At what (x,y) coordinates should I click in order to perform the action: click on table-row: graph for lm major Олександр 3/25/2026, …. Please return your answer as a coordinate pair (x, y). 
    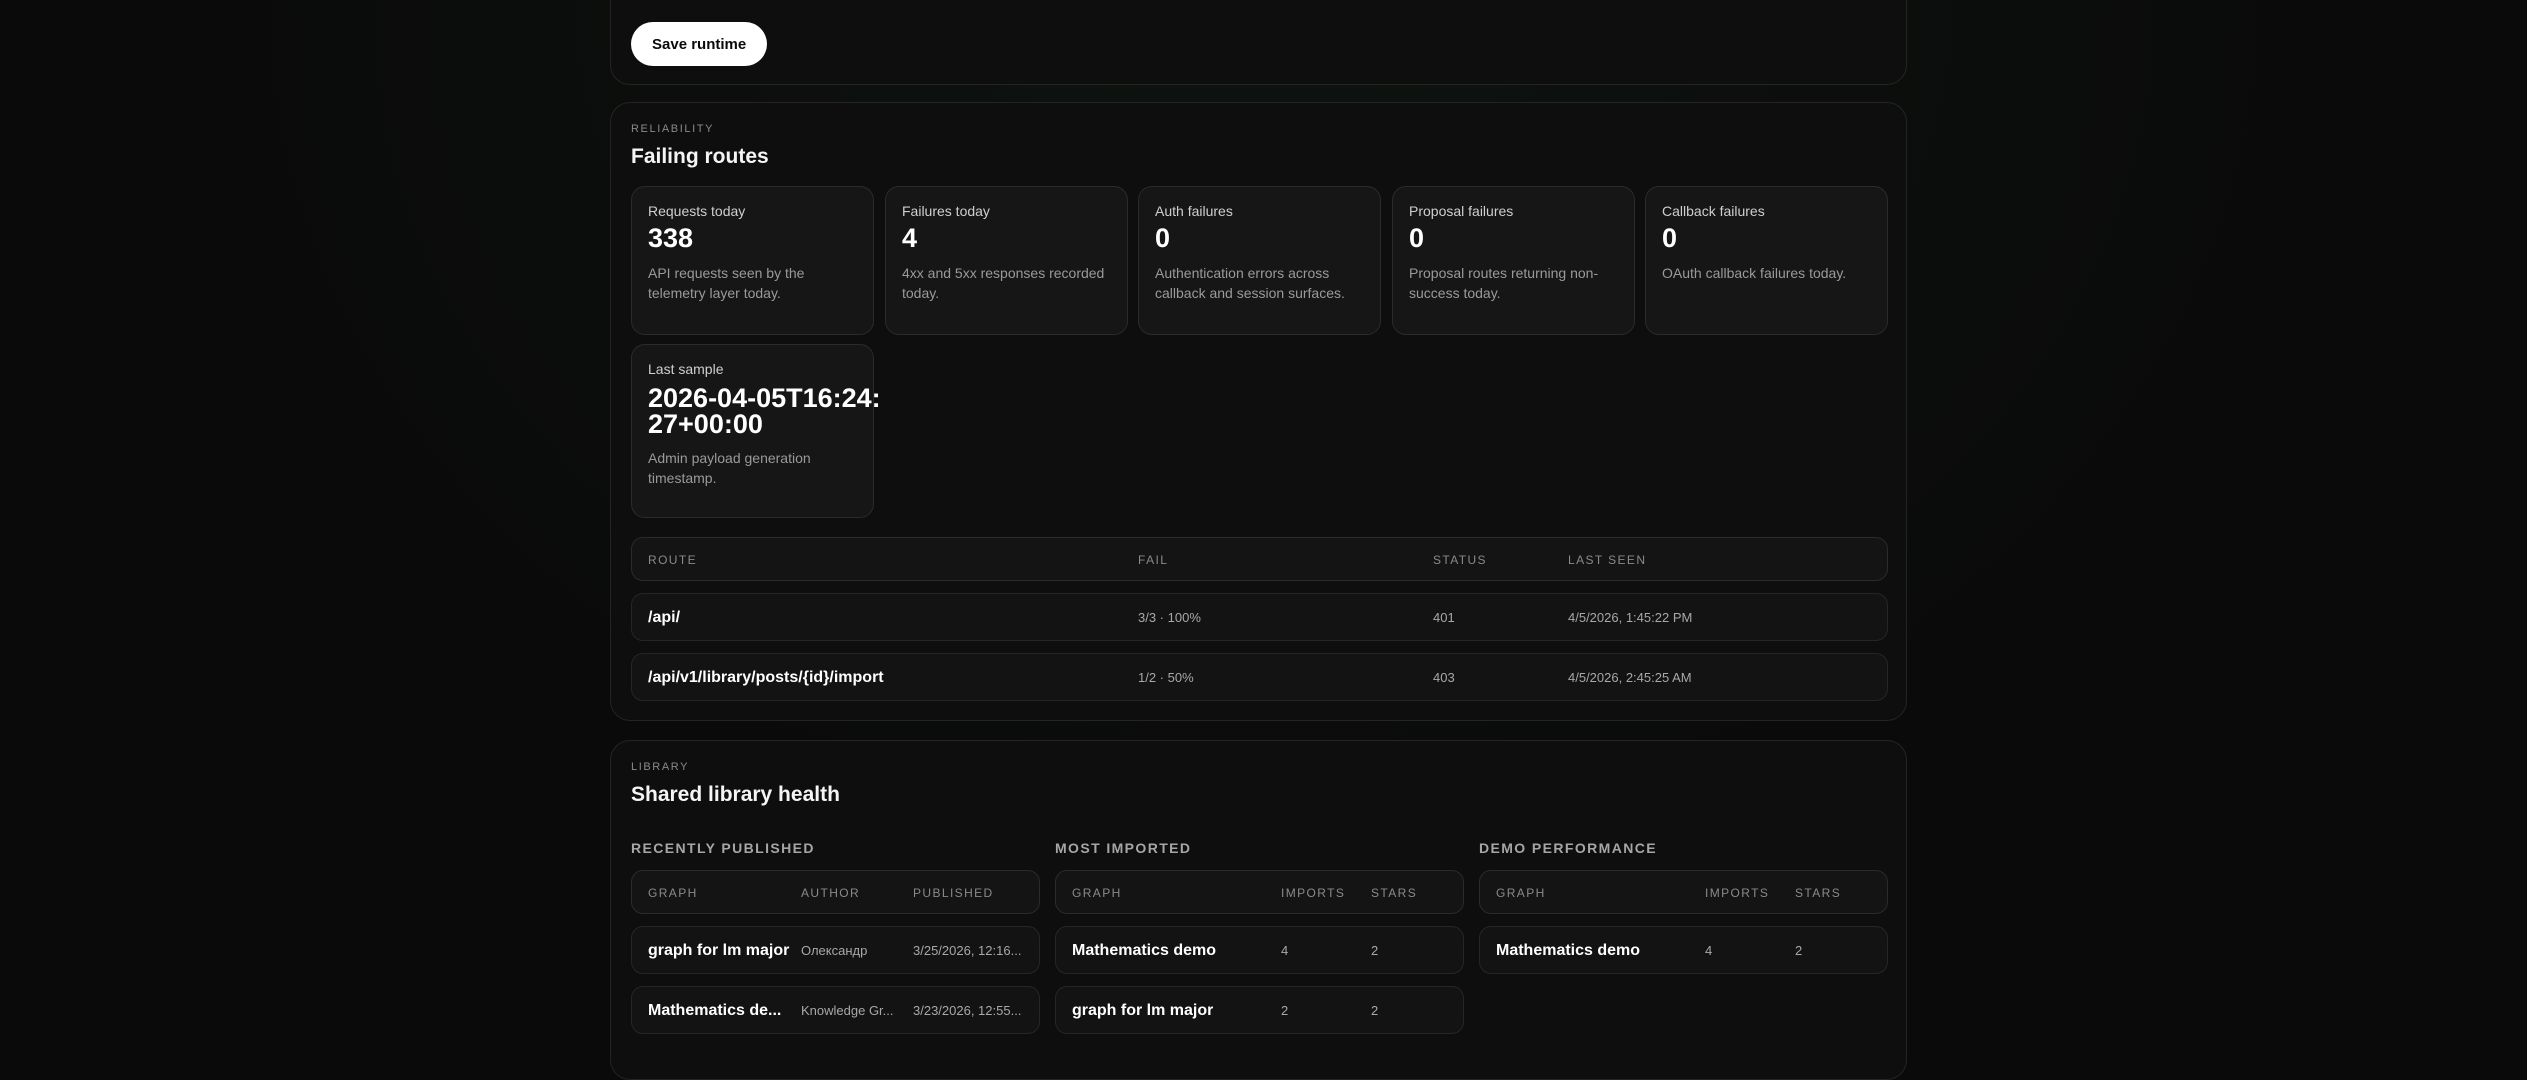
    Looking at the image, I should click on (835, 950).